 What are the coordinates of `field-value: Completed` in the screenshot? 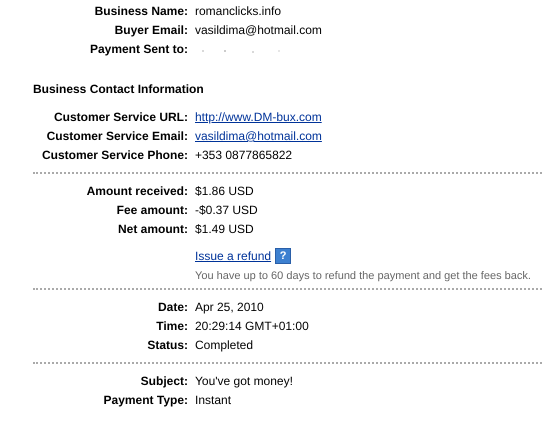 It's located at (224, 345).